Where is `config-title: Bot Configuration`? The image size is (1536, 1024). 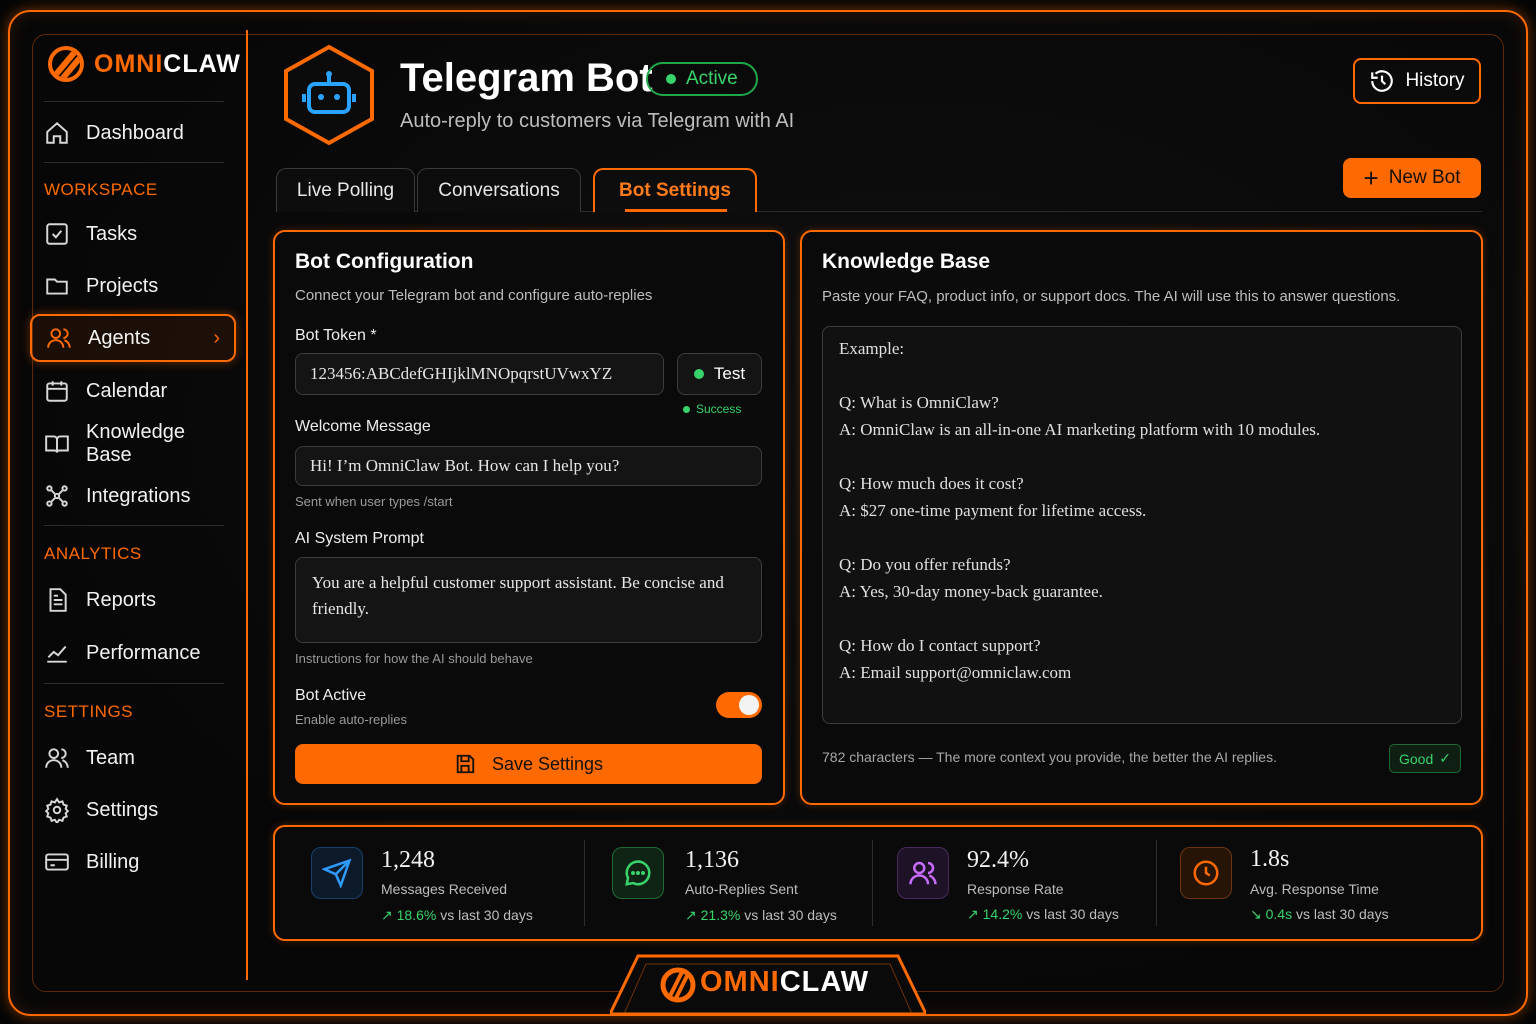
config-title: Bot Configuration is located at coordinates (384, 261).